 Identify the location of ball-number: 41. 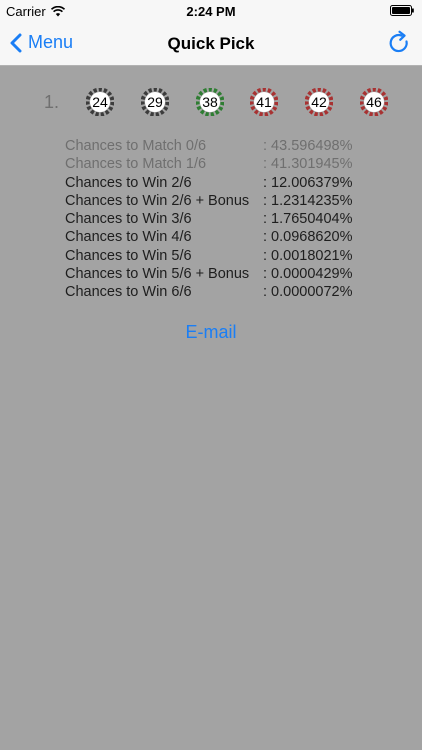
(264, 102).